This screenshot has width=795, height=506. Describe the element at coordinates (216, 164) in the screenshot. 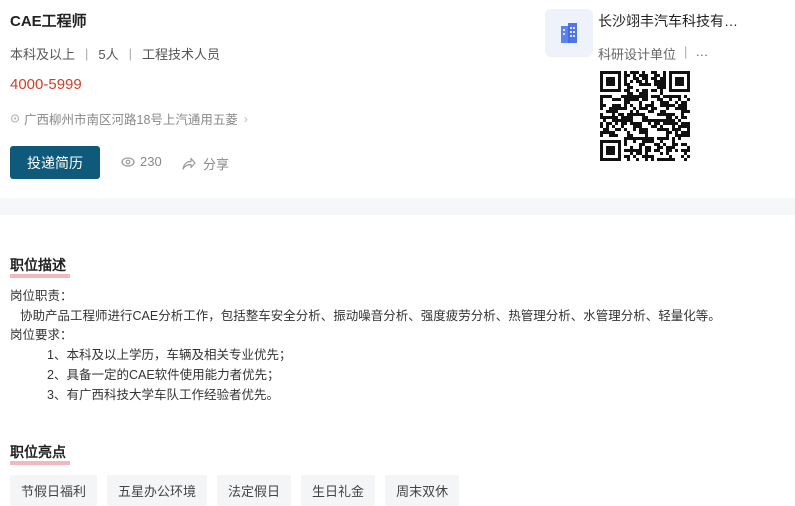

I see `share-label: 分享` at that location.